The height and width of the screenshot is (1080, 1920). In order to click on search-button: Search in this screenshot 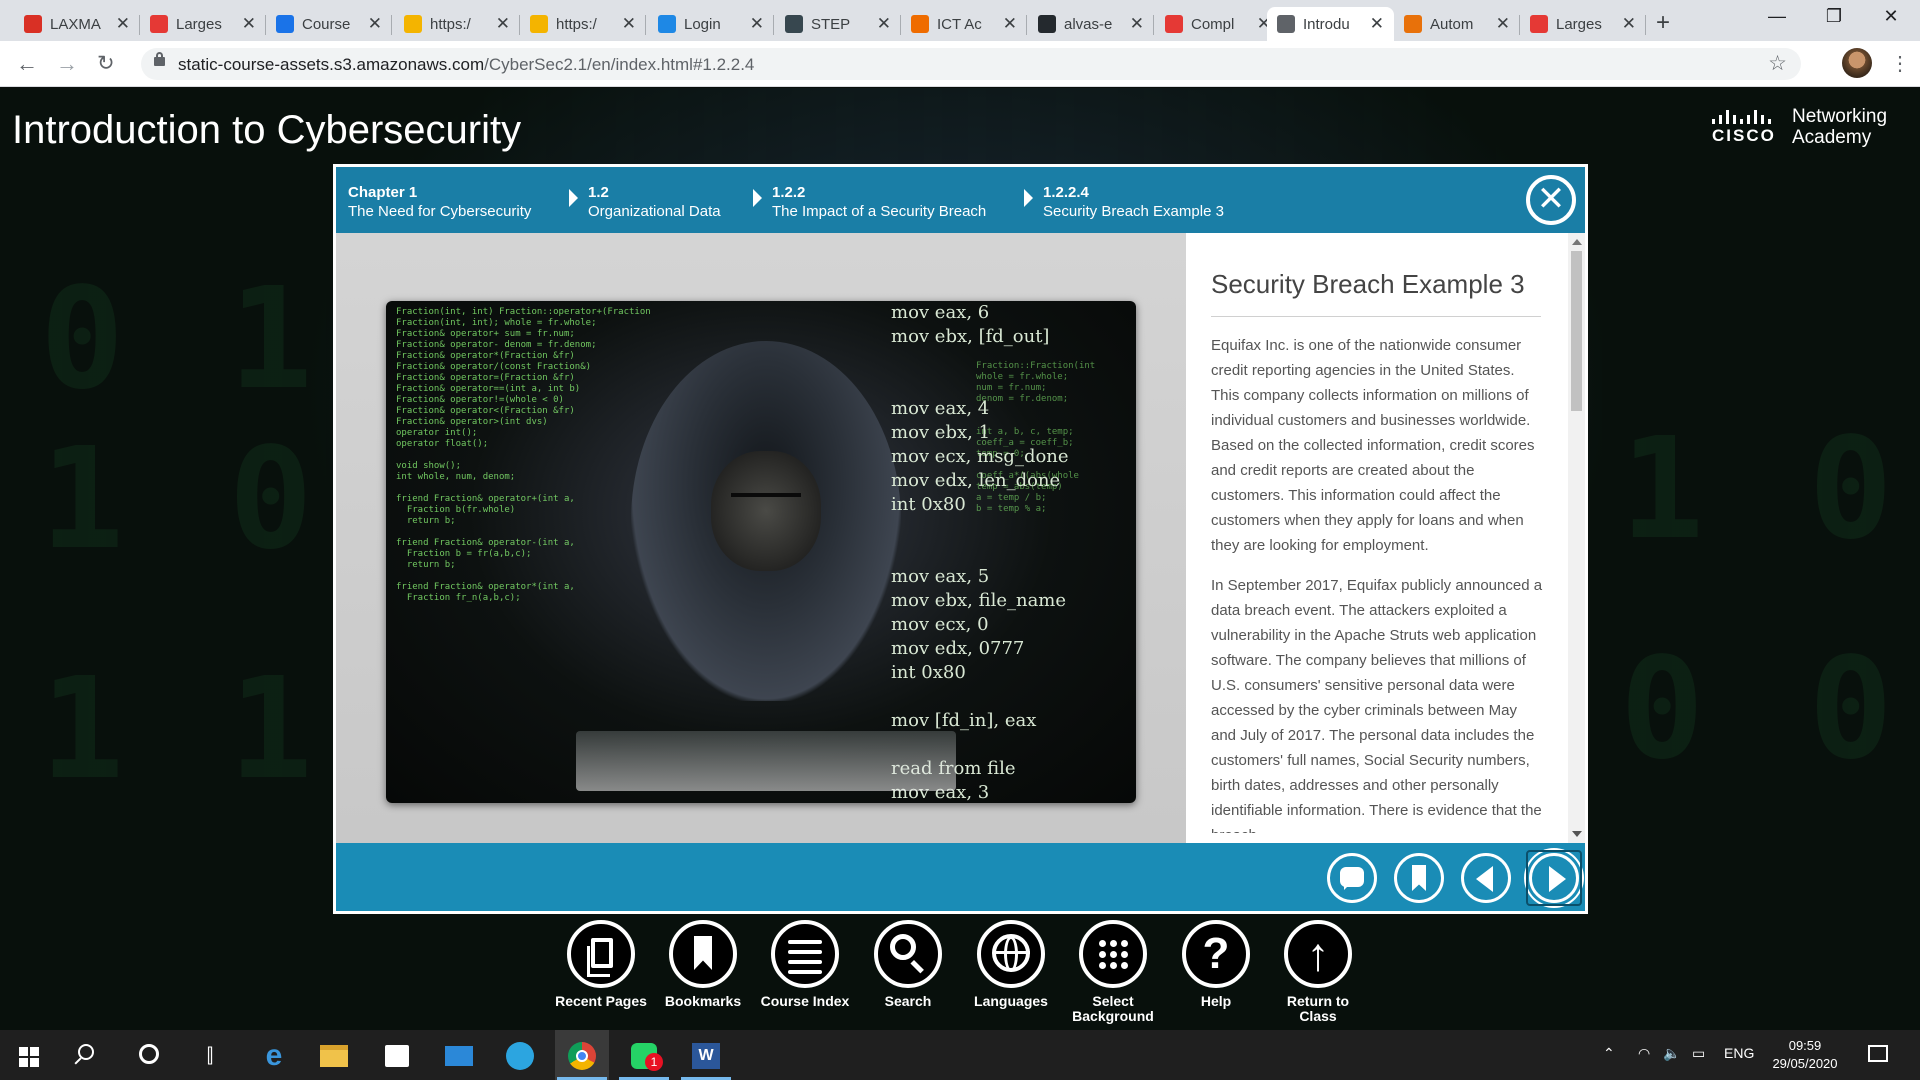, I will do `click(908, 964)`.